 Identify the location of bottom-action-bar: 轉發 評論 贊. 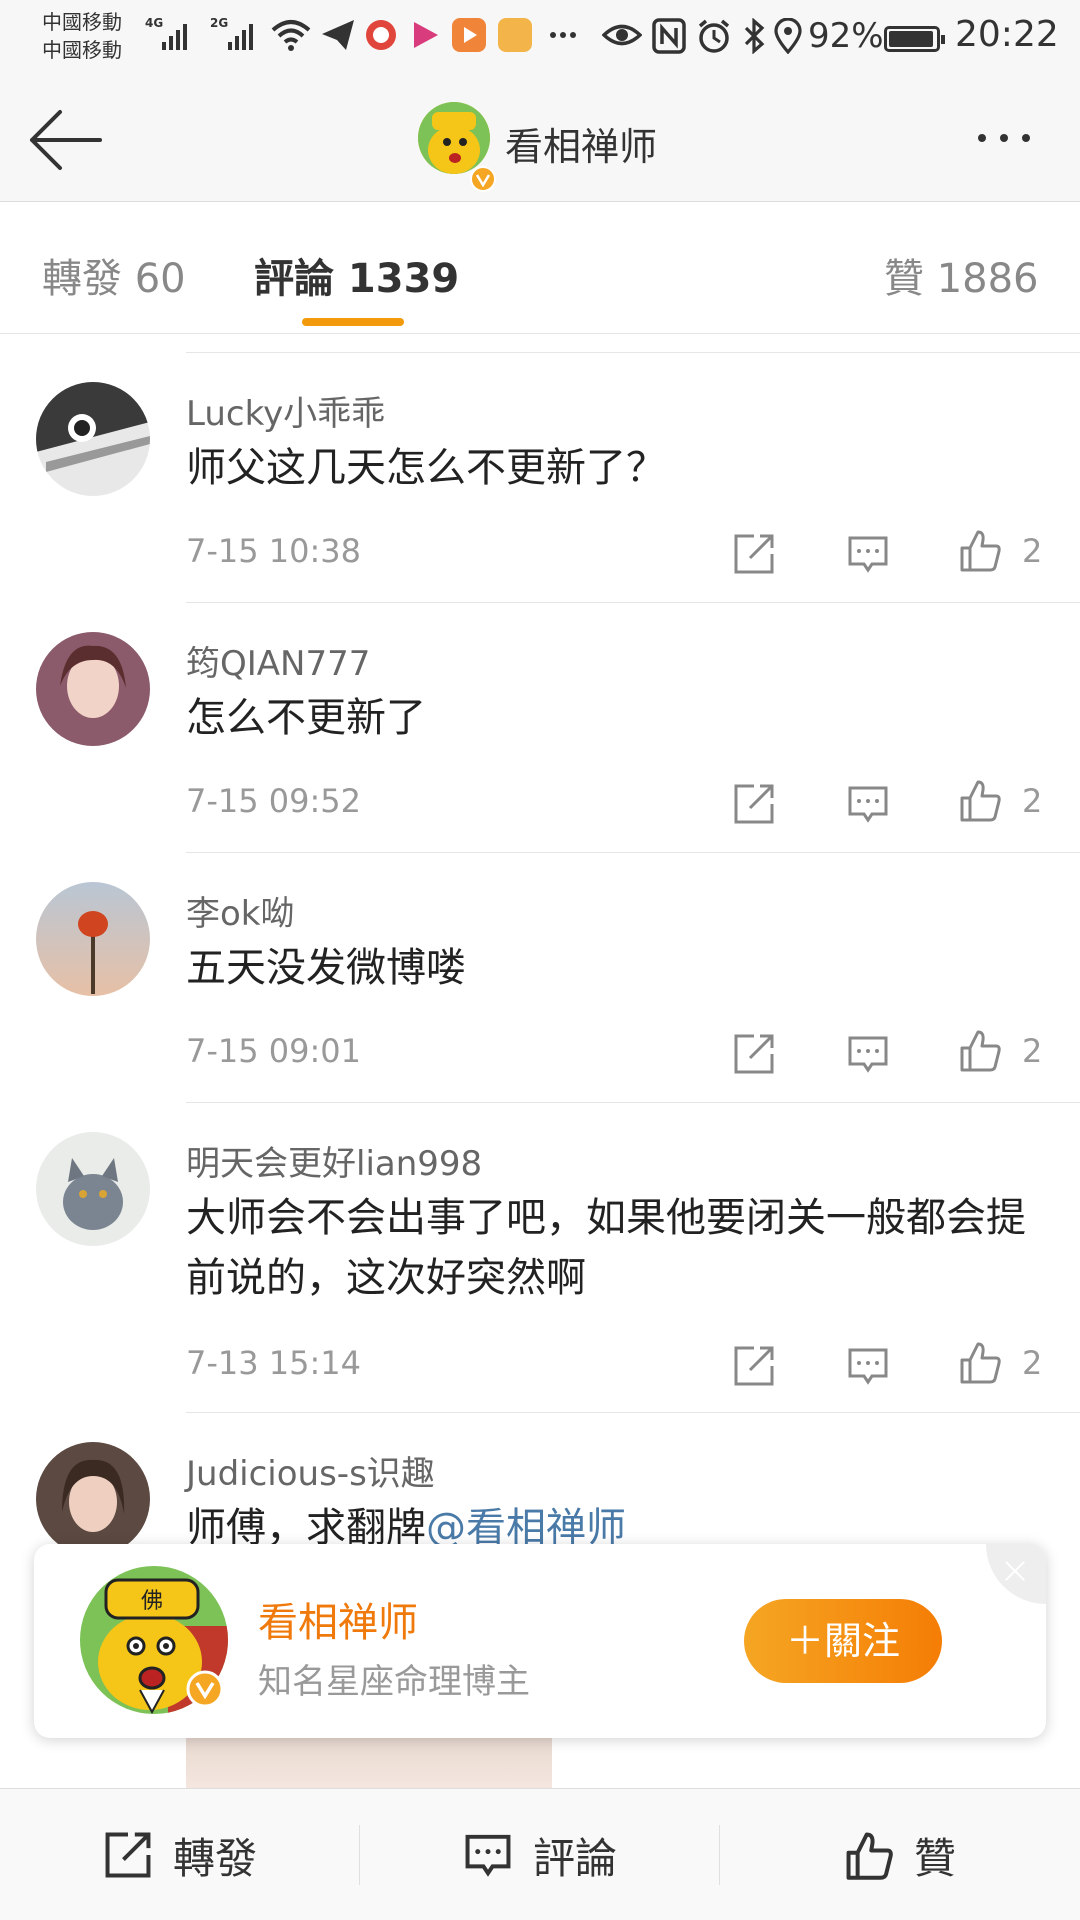
(540, 1854).